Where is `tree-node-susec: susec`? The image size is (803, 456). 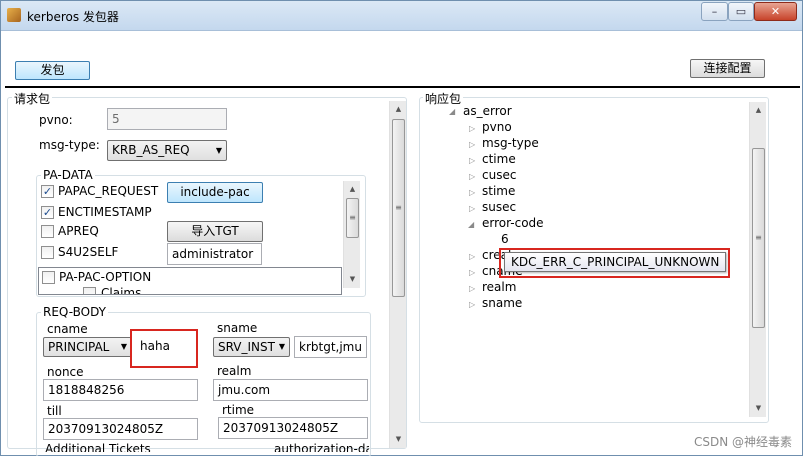 tree-node-susec: susec is located at coordinates (499, 207).